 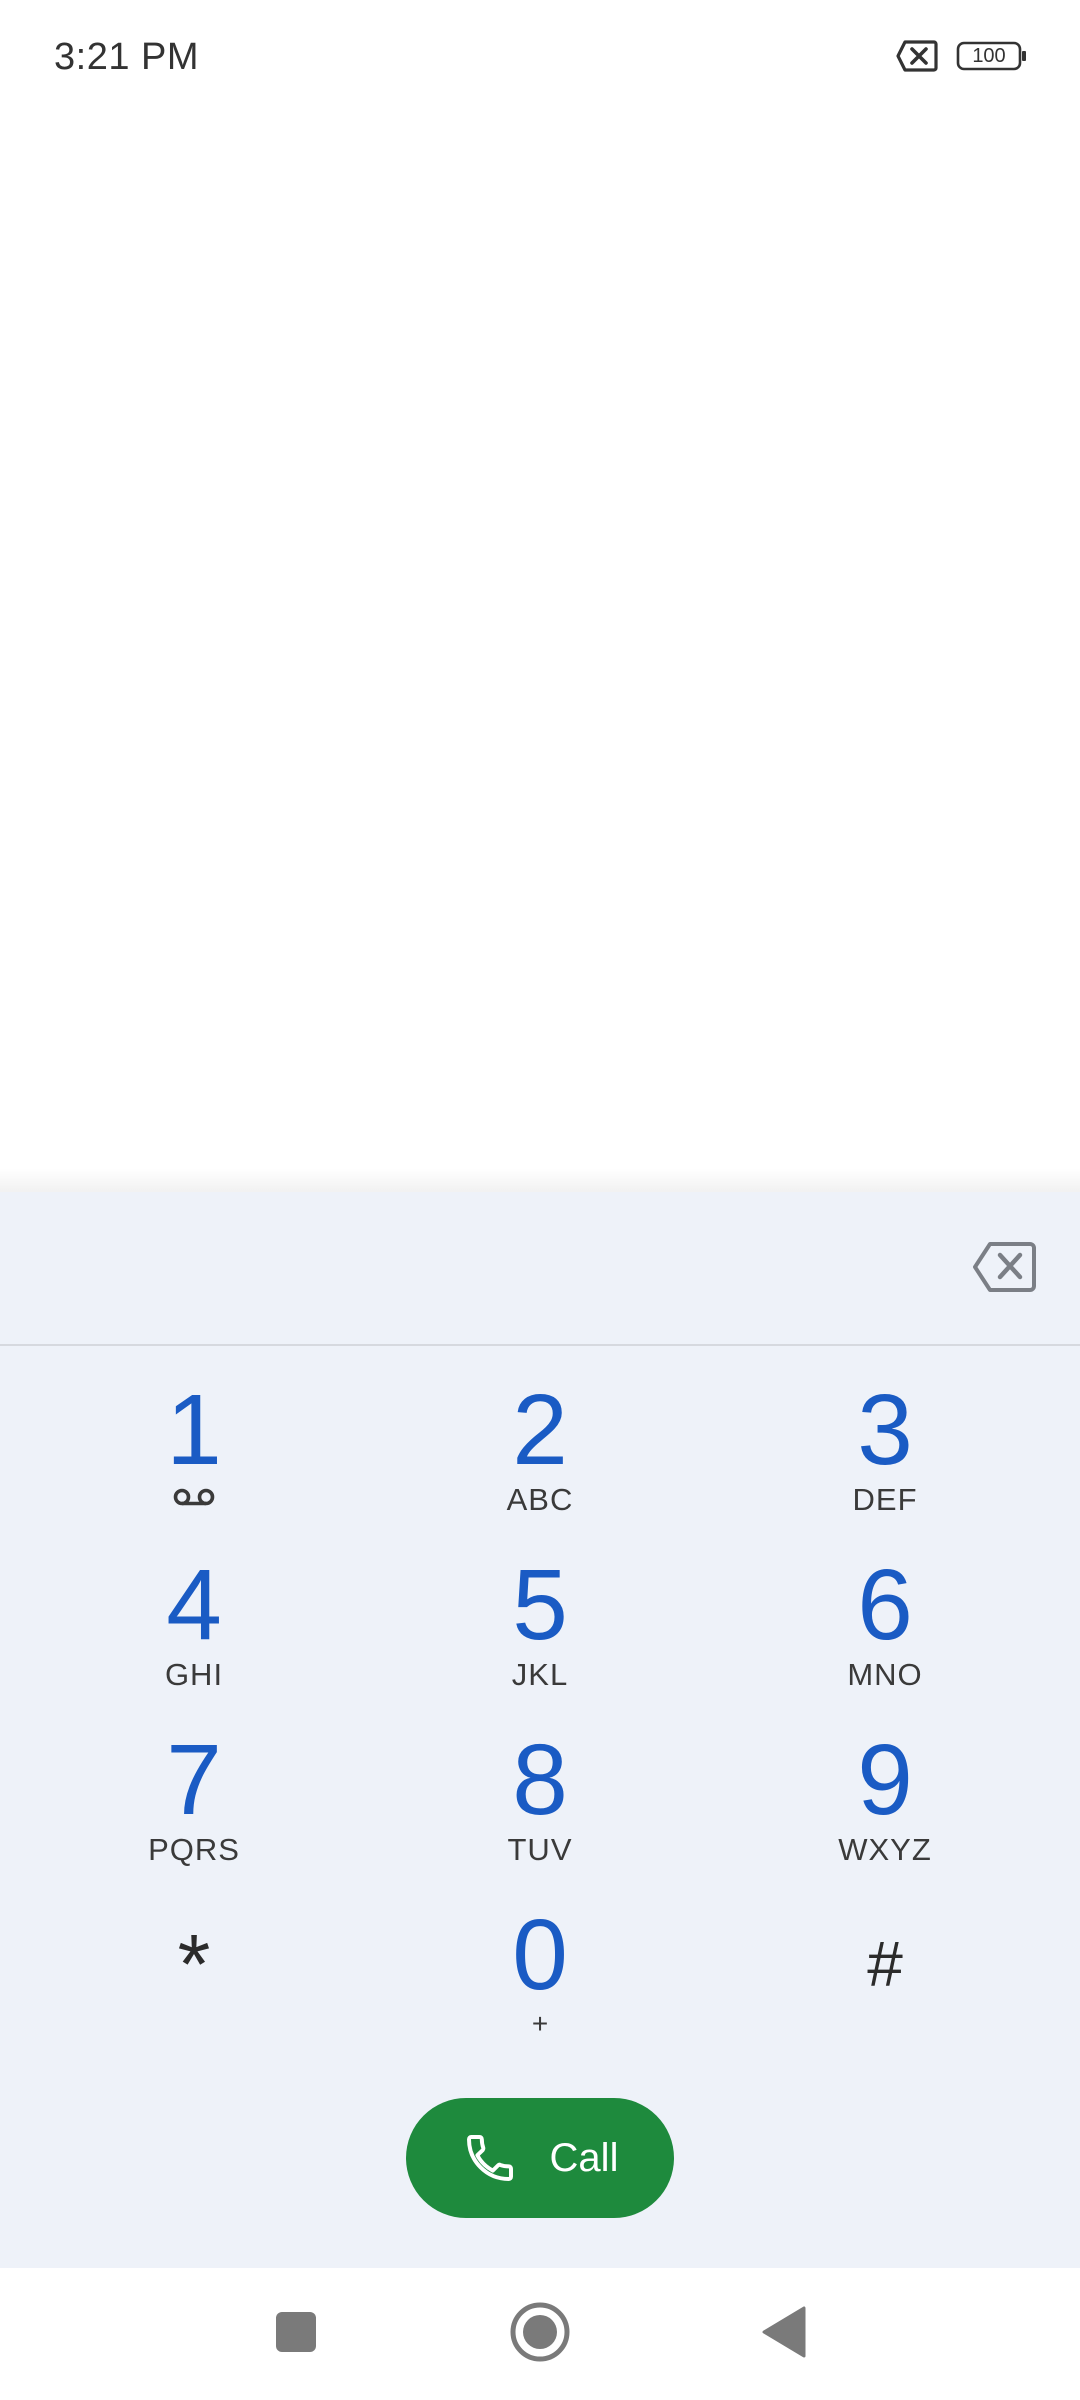 I want to click on key-letters: TUV, so click(x=540, y=1849).